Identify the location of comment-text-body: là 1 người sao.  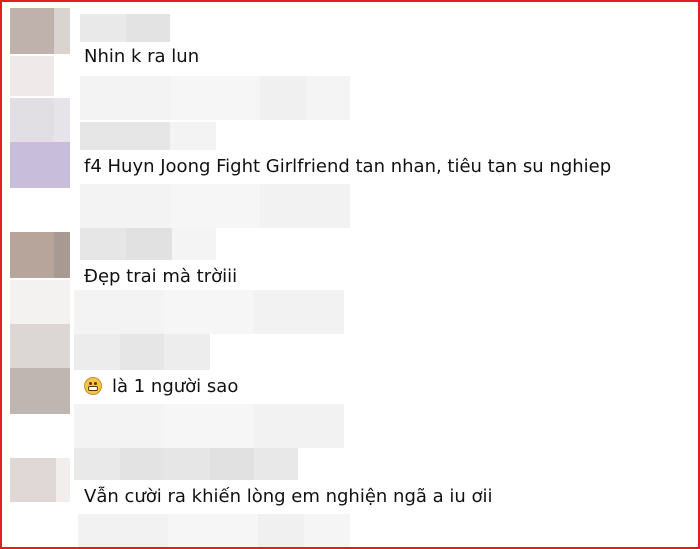
(175, 386).